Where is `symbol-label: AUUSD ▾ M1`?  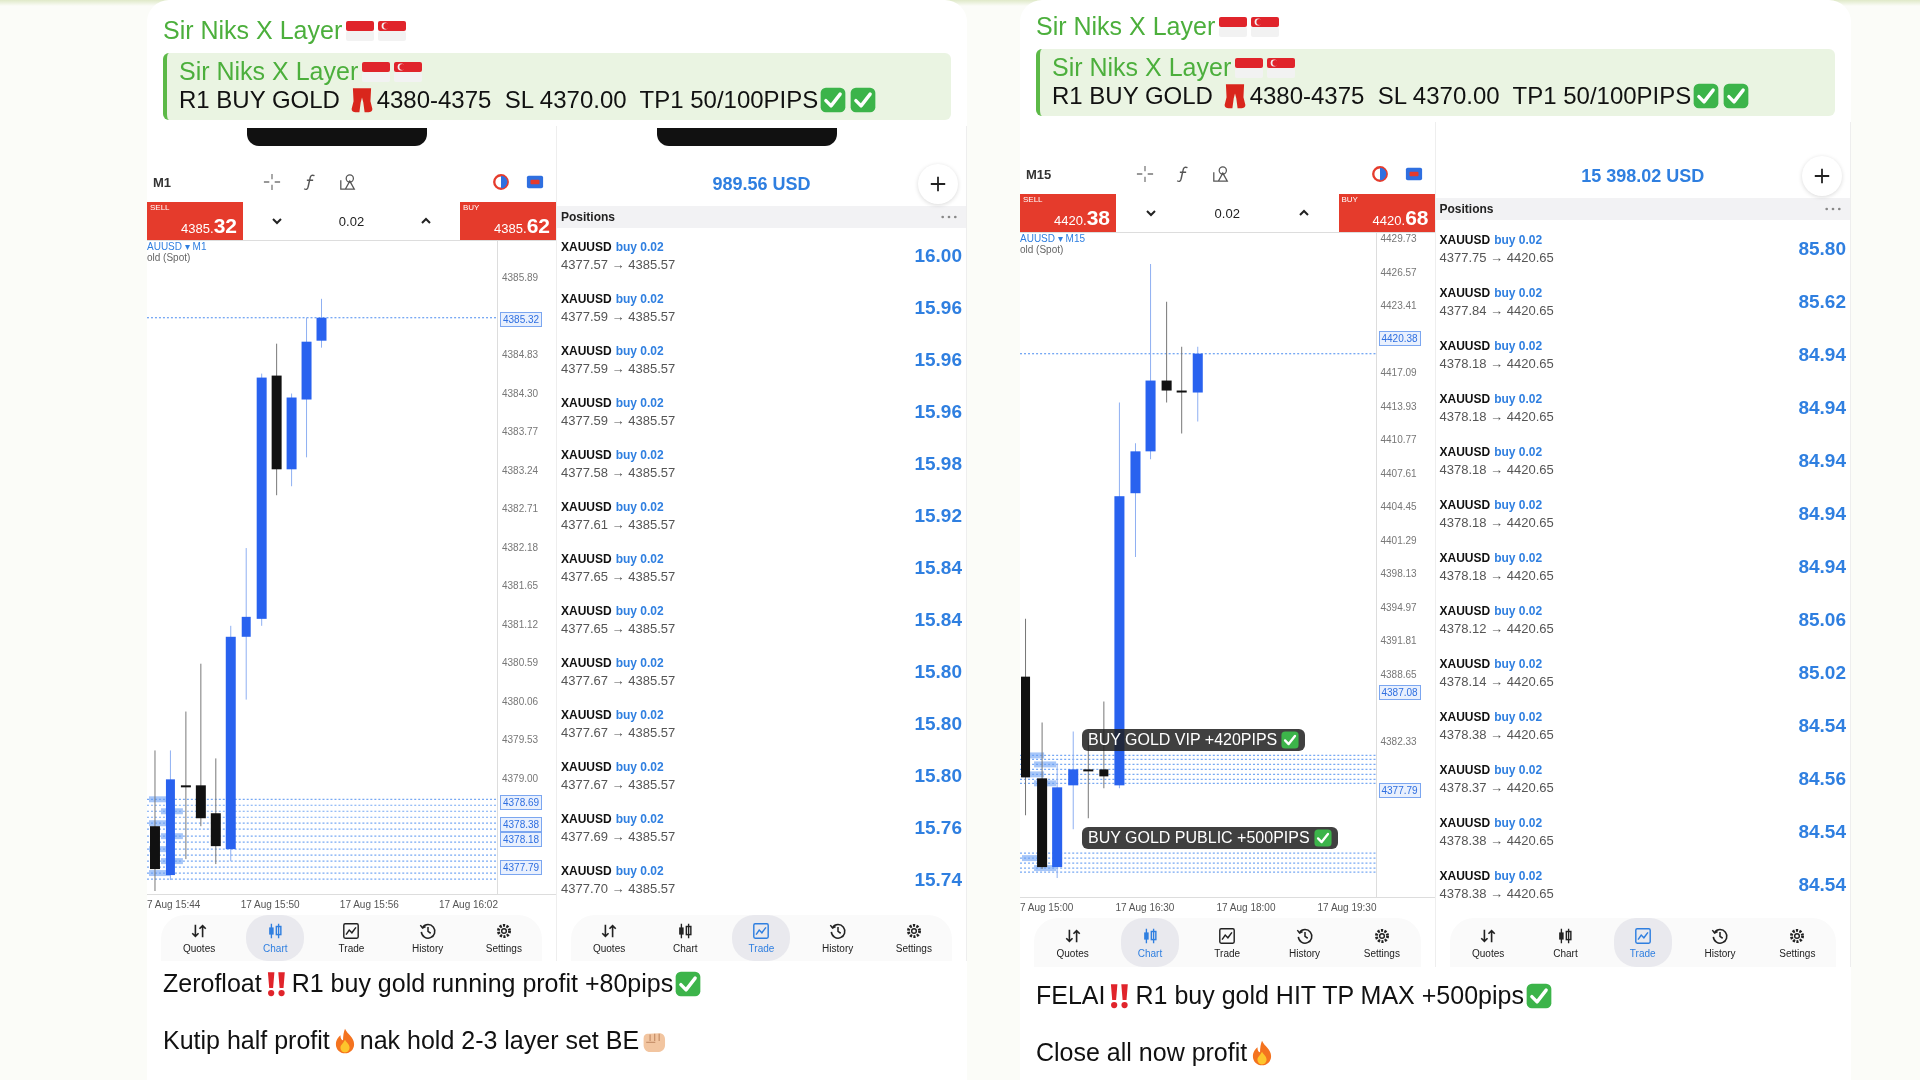 symbol-label: AUUSD ▾ M1 is located at coordinates (177, 246).